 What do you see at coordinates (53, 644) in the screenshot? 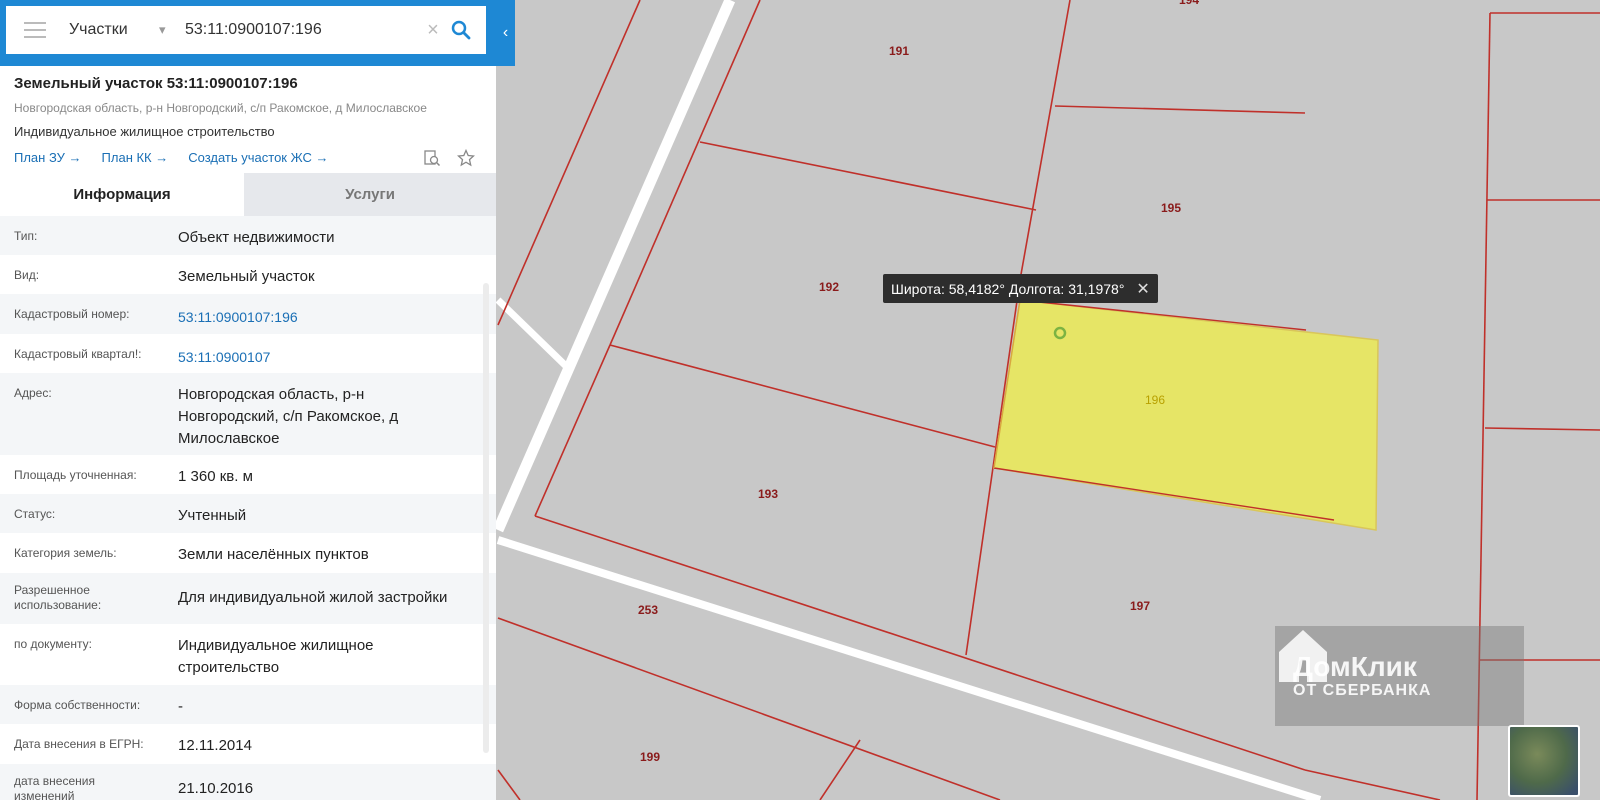
I see `row-key: по документу:` at bounding box center [53, 644].